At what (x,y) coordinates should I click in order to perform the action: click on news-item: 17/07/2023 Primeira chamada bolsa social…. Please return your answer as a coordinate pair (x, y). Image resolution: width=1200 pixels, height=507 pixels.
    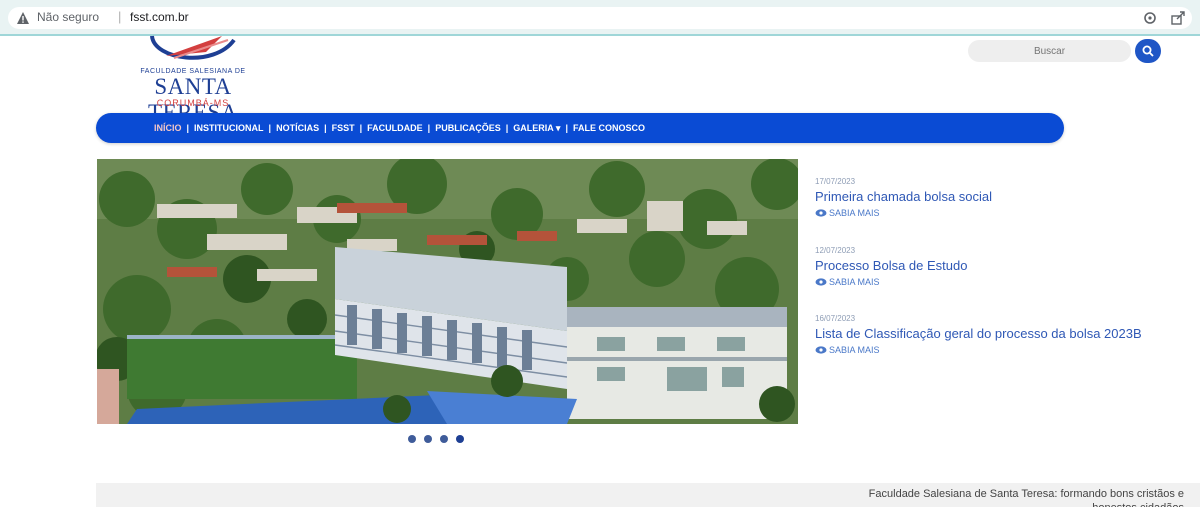
    Looking at the image, I should click on (1000, 197).